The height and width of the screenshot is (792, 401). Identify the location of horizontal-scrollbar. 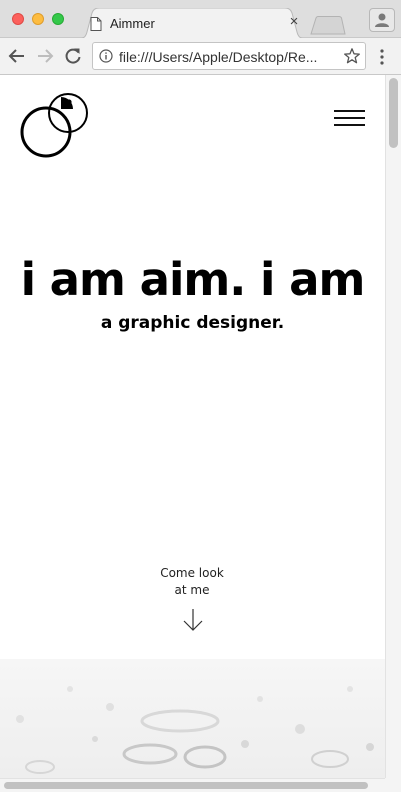
(192, 785).